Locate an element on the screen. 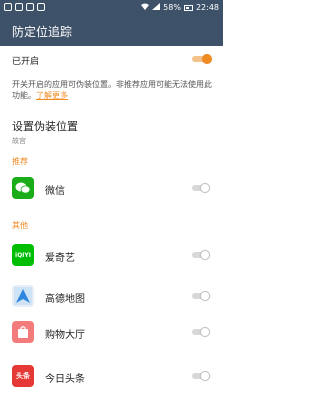 The width and height of the screenshot is (320, 396). app-name: 购物大厅 is located at coordinates (65, 335).